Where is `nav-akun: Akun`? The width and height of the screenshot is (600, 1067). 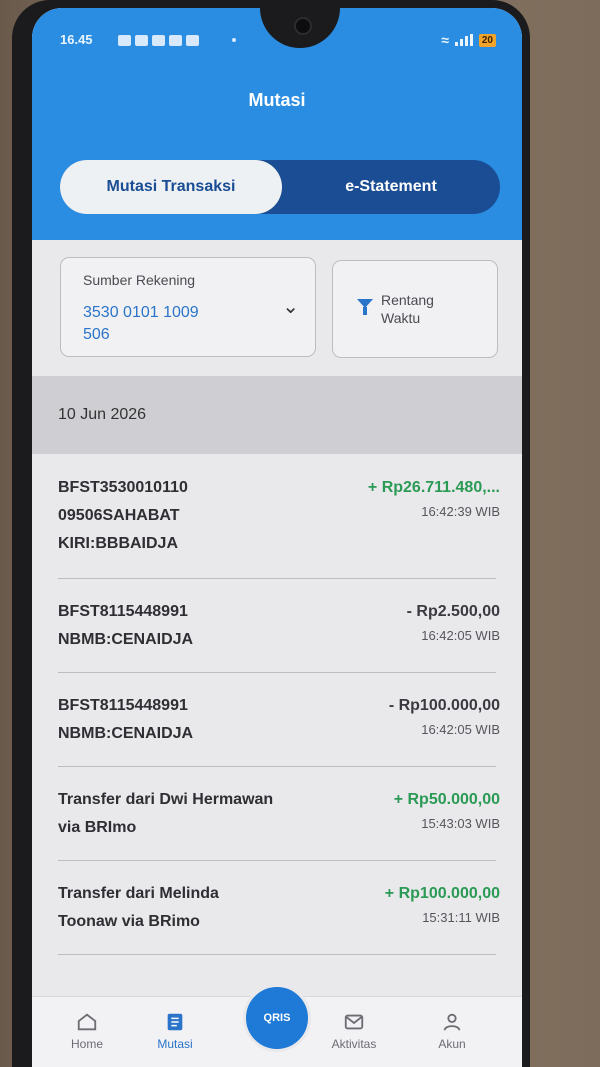
nav-akun: Akun is located at coordinates (452, 1031).